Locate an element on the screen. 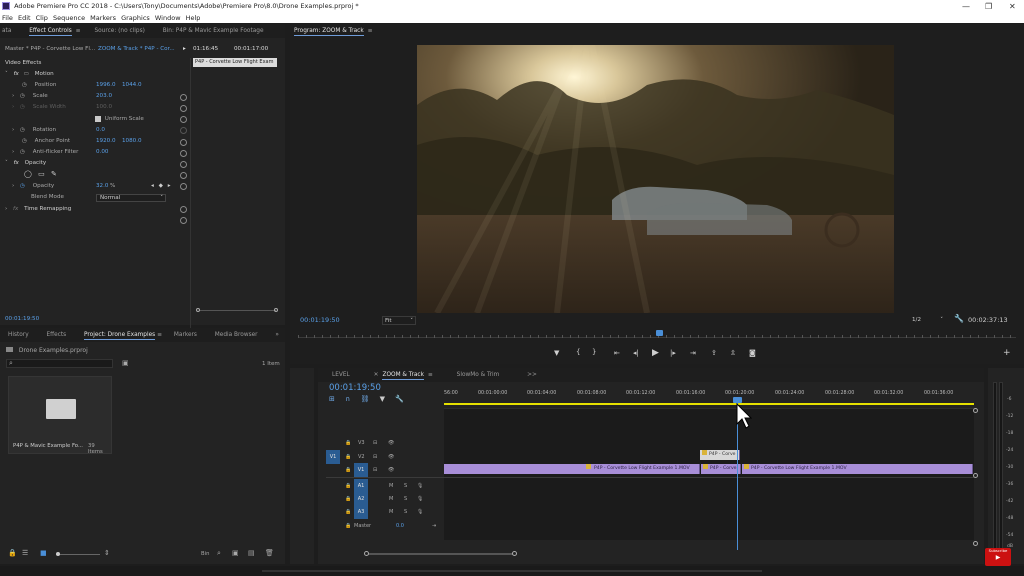 The image size is (1024, 576). pen-mask-icon: ✎ is located at coordinates (54, 174).